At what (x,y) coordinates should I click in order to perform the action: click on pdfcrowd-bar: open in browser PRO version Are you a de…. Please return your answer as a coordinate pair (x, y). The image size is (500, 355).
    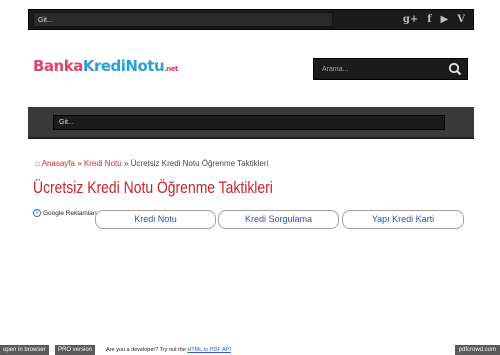
    Looking at the image, I should click on (250, 350).